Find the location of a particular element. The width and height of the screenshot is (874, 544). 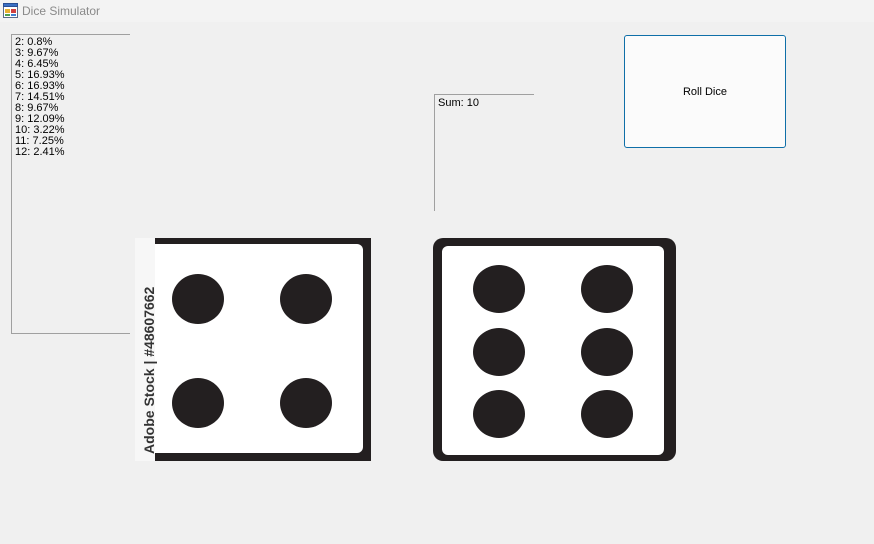

title-bar: Dice Simulator is located at coordinates (437, 11).